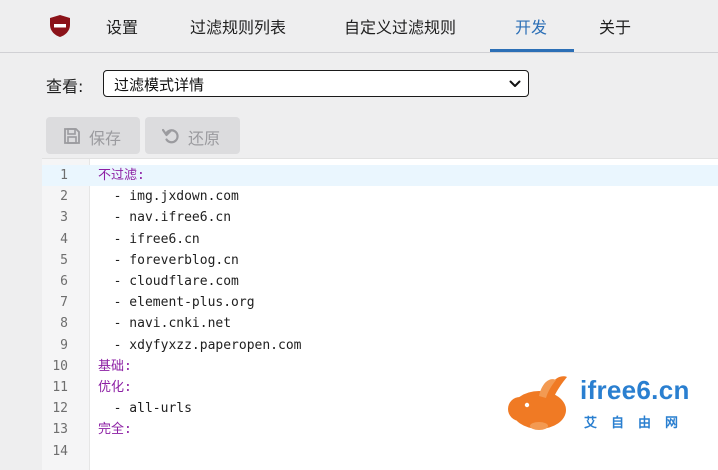 The width and height of the screenshot is (718, 470). Describe the element at coordinates (238, 26) in the screenshot. I see `tab-filter-lists: 过滤规则列表` at that location.